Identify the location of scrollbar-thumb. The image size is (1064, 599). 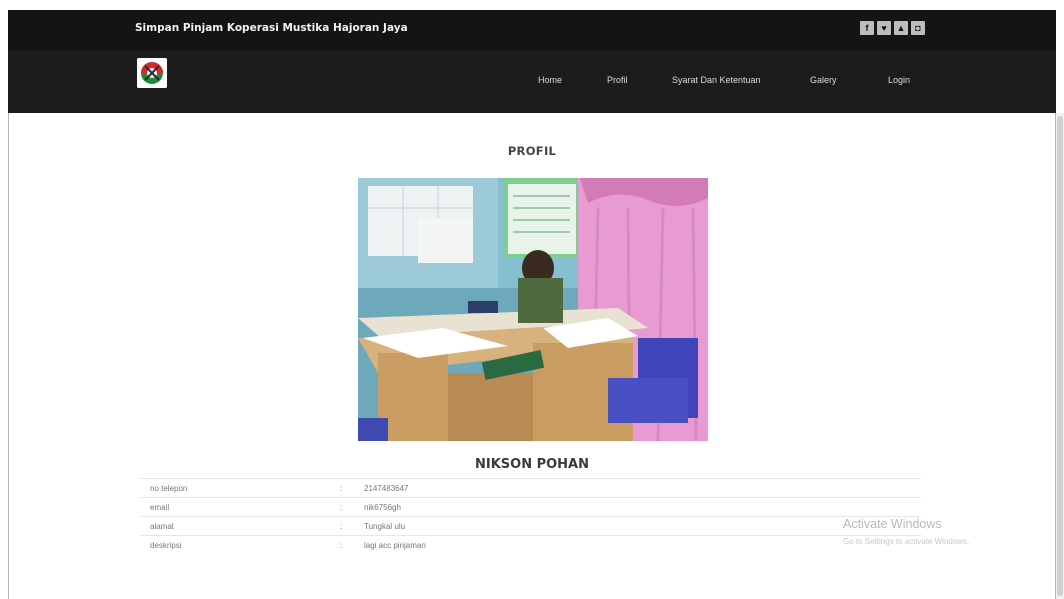
(1060, 356).